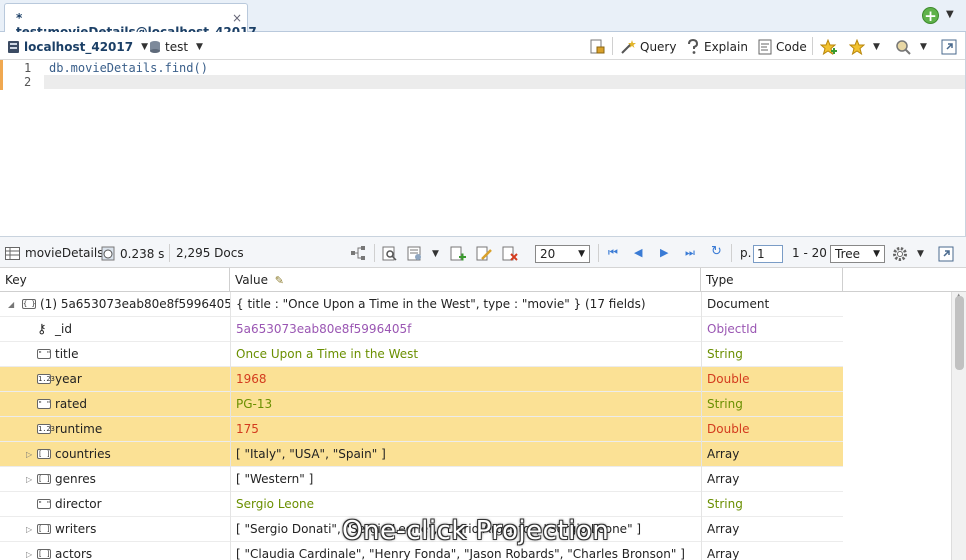  I want to click on database-selector: test ▼, so click(176, 47).